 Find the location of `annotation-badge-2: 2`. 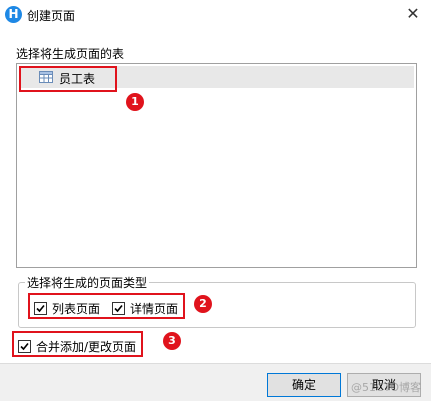

annotation-badge-2: 2 is located at coordinates (203, 304).